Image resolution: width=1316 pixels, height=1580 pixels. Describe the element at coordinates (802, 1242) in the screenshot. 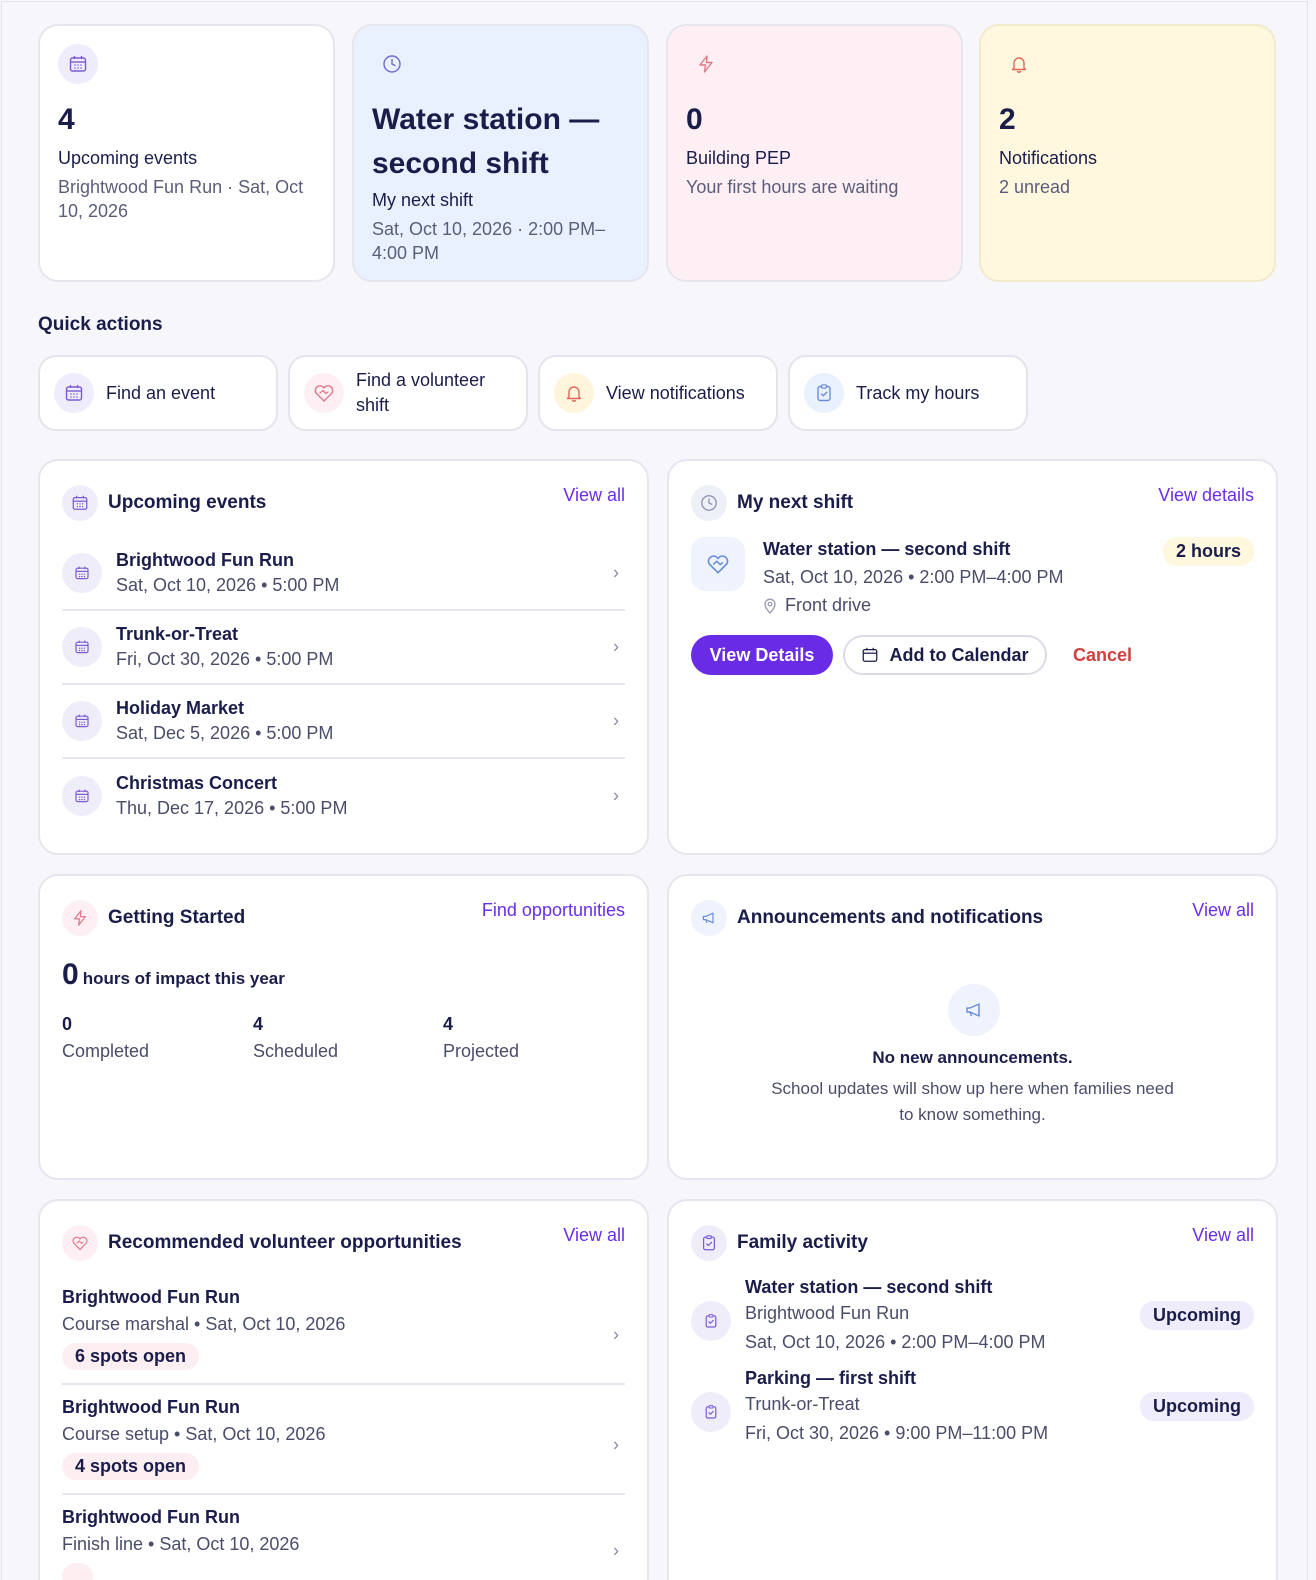

I see `panel-title: Family activity` at that location.